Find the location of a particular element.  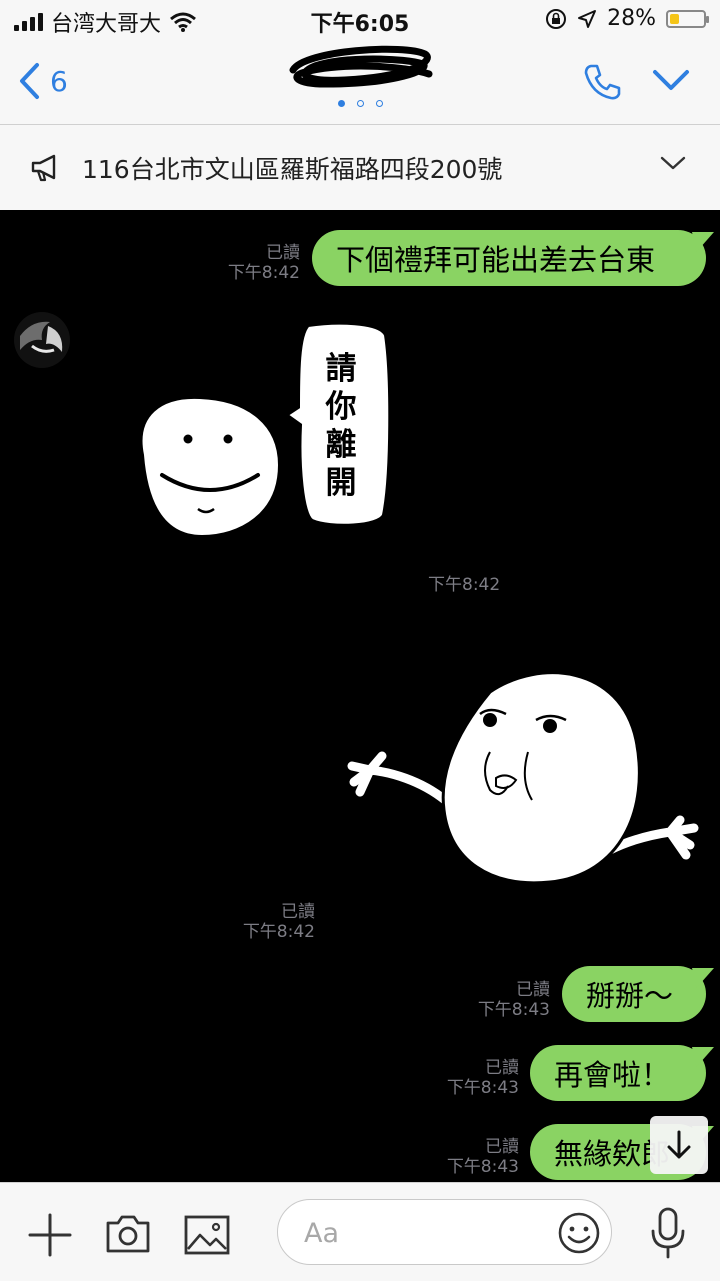

orientation-lock-icon is located at coordinates (556, 18).